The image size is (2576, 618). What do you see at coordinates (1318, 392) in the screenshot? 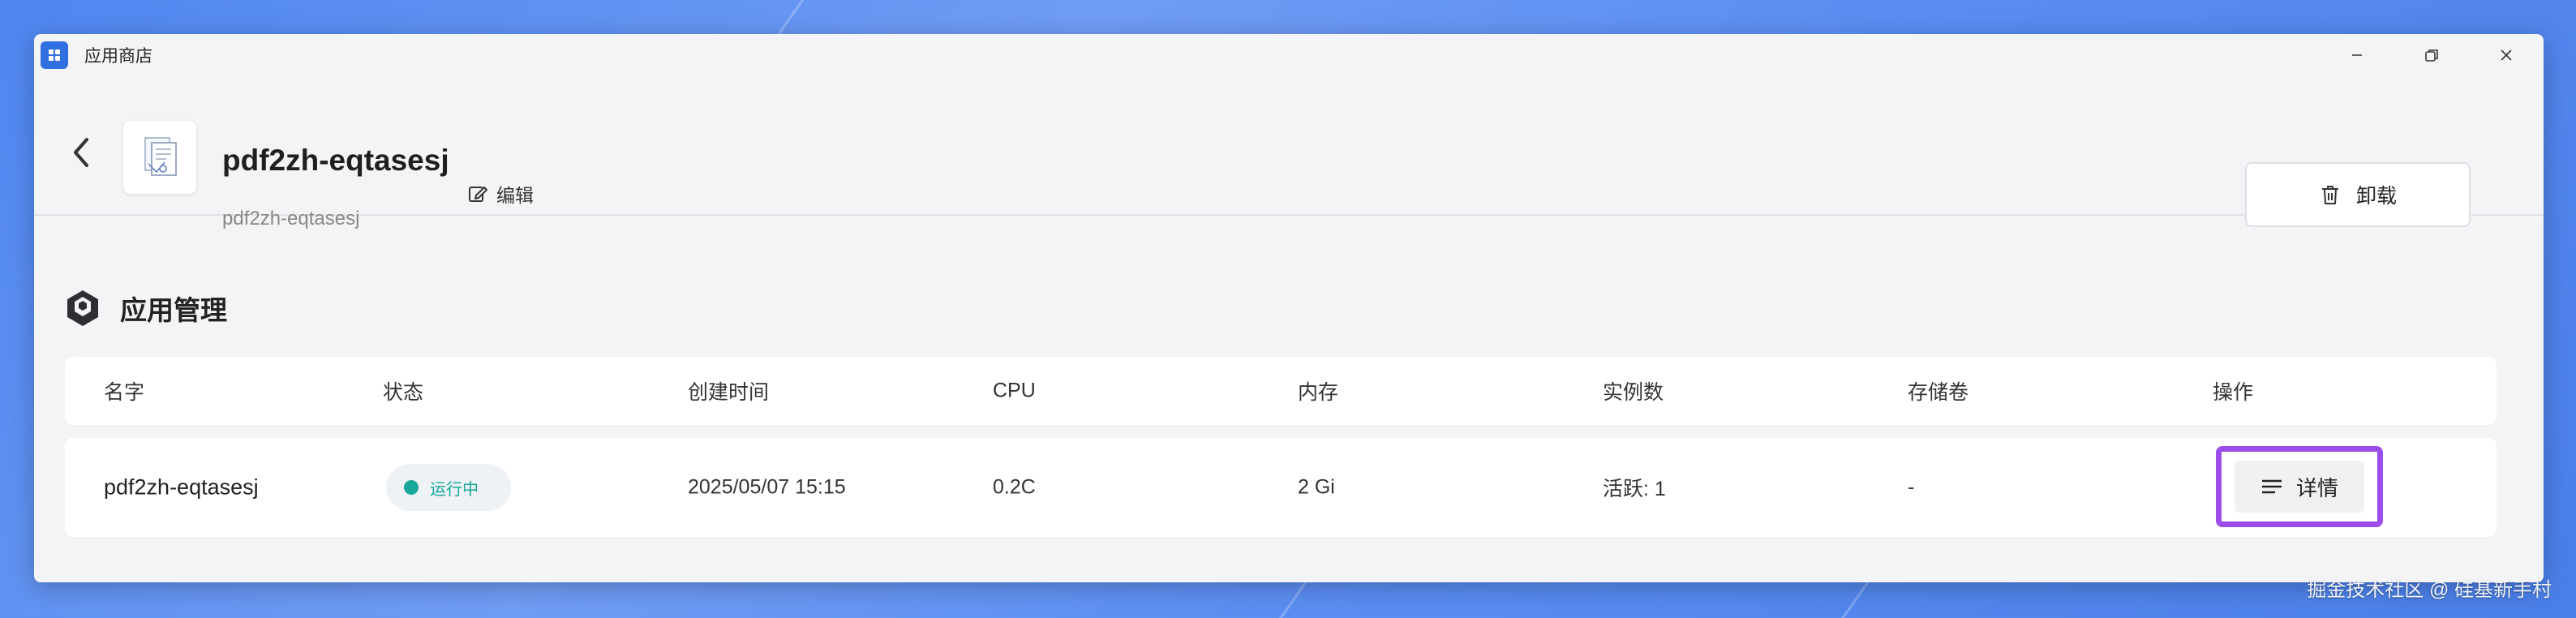
I see `column-header-memory: 内存` at bounding box center [1318, 392].